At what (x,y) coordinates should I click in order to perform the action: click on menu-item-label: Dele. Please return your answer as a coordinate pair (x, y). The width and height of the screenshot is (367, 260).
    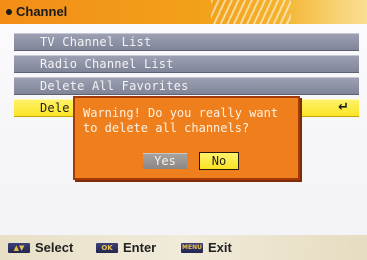
    Looking at the image, I should click on (55, 108).